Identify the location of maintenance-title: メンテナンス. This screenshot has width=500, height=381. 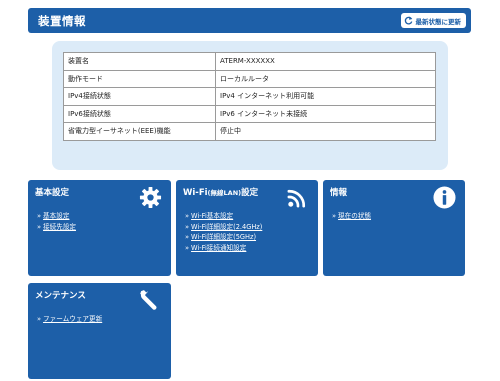
(60, 296).